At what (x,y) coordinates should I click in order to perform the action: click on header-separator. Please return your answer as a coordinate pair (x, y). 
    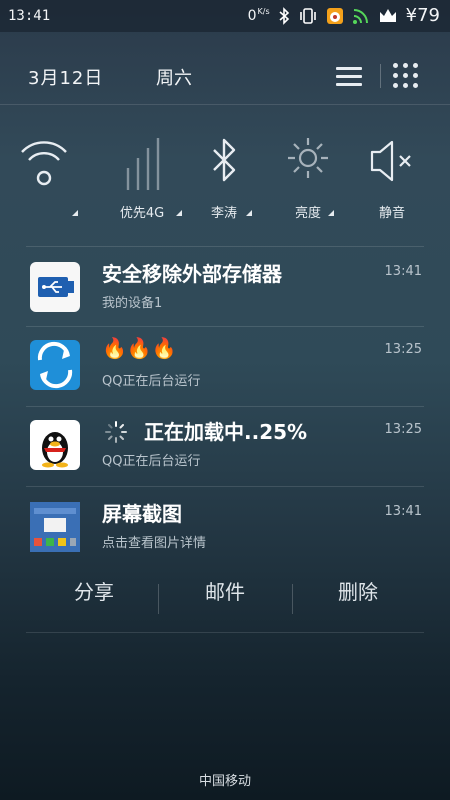
    Looking at the image, I should click on (225, 104).